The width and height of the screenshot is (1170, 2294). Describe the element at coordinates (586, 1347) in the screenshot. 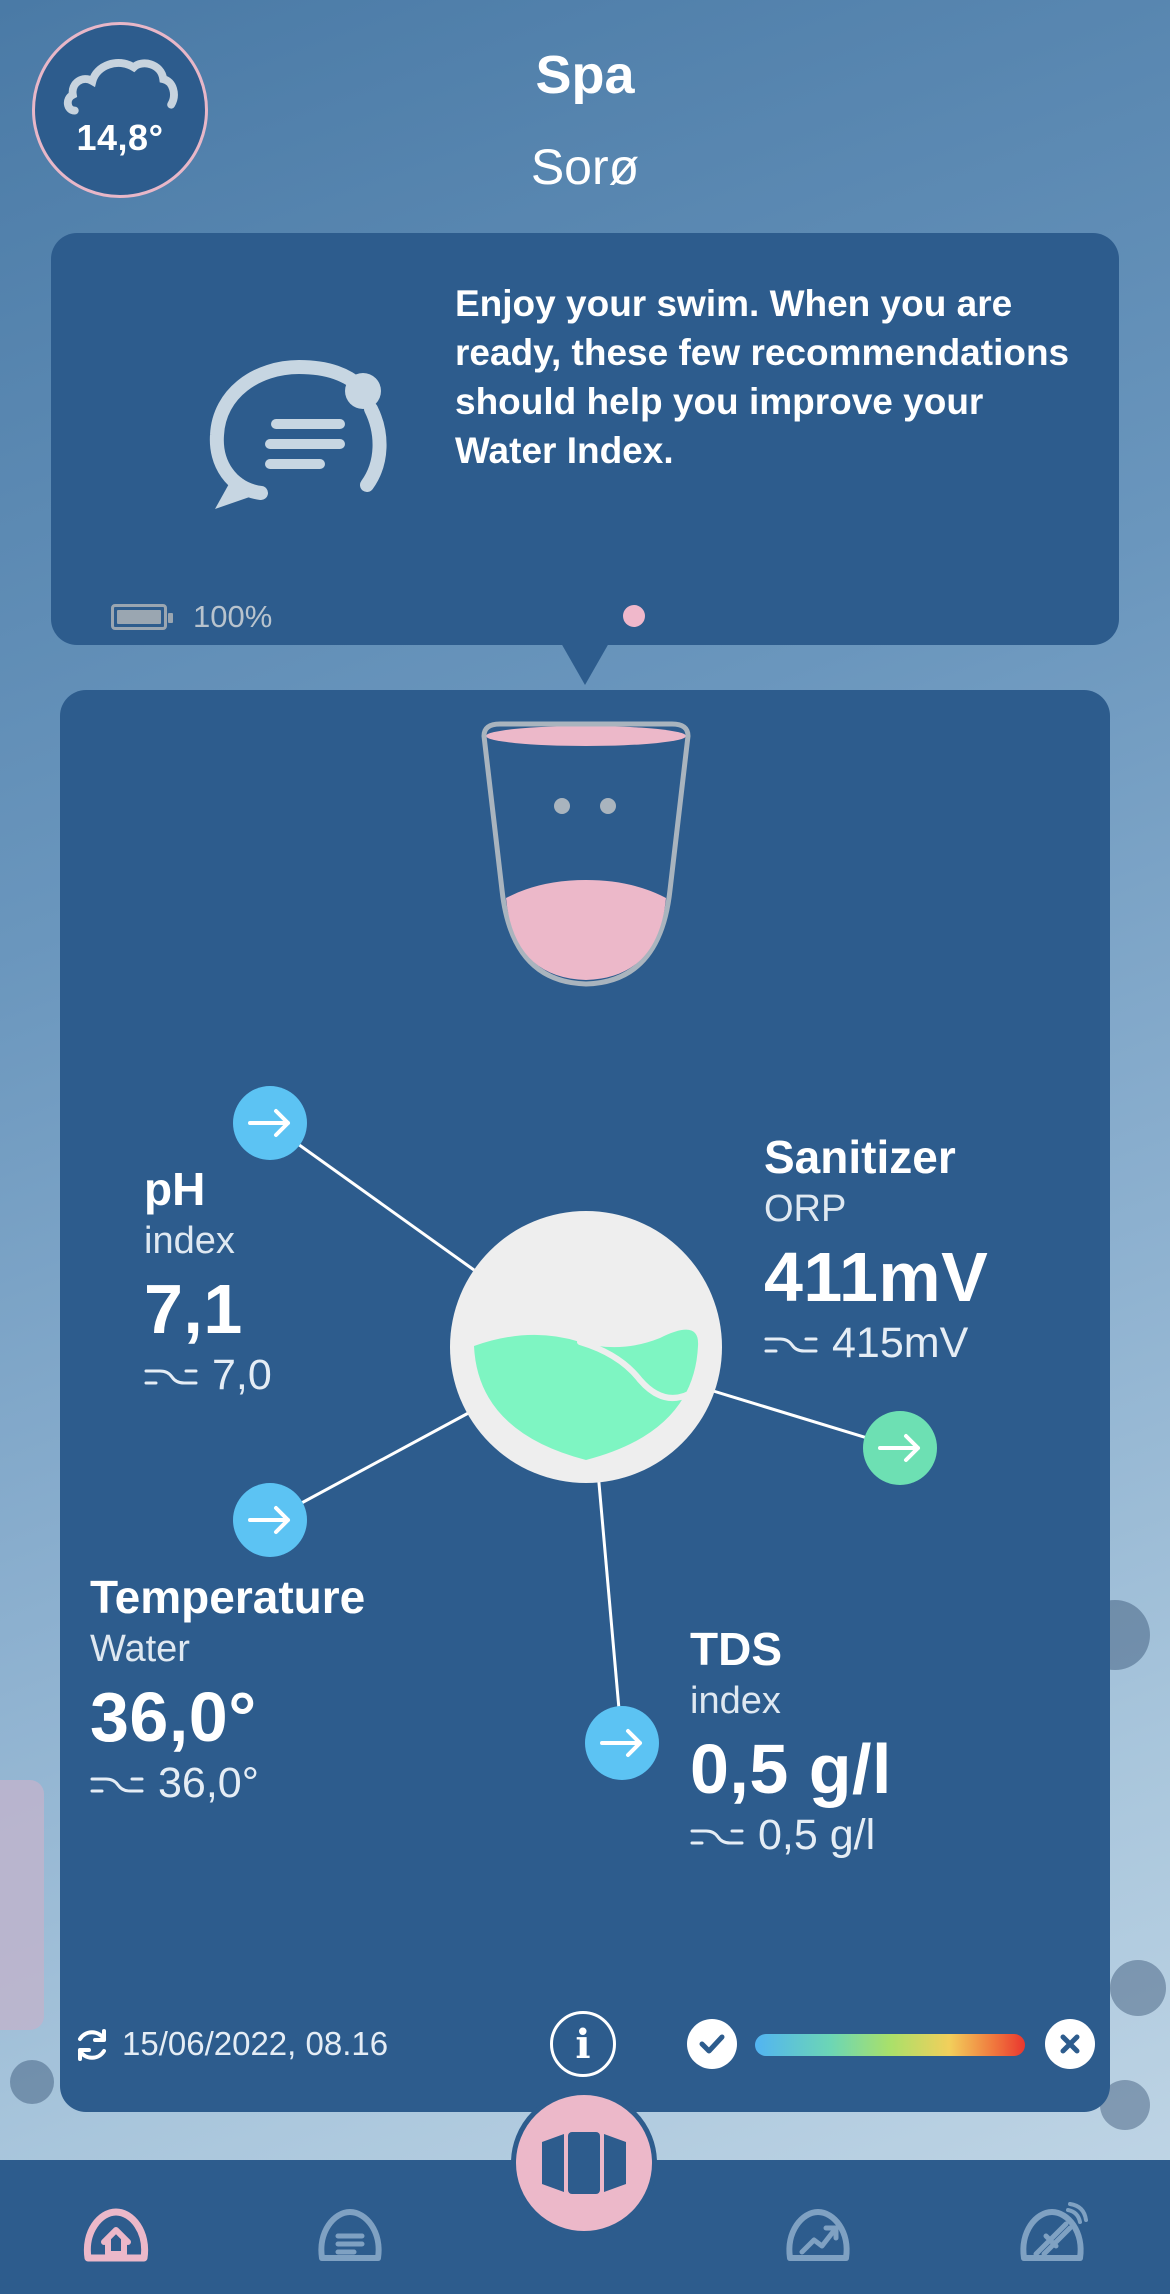

I see `water-globe` at that location.